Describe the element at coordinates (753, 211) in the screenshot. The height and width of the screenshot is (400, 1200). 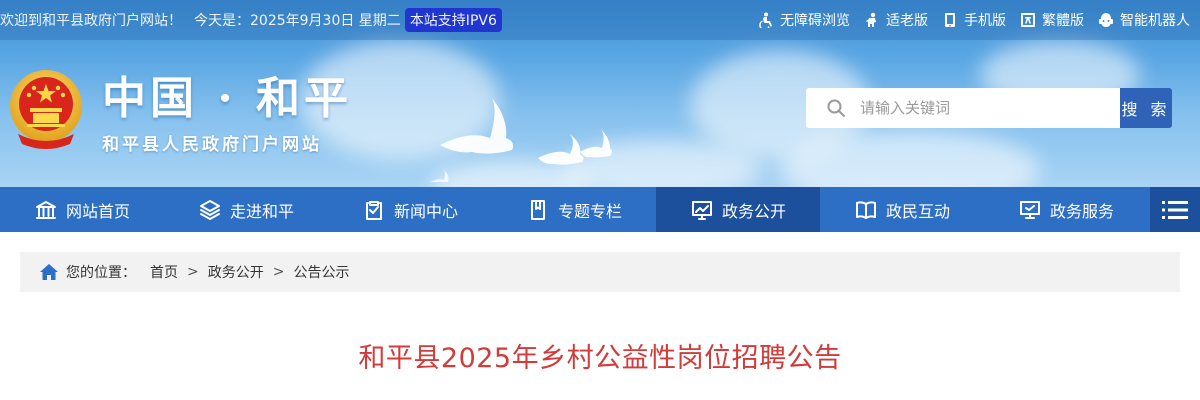
I see `nav-label: 政务公开` at that location.